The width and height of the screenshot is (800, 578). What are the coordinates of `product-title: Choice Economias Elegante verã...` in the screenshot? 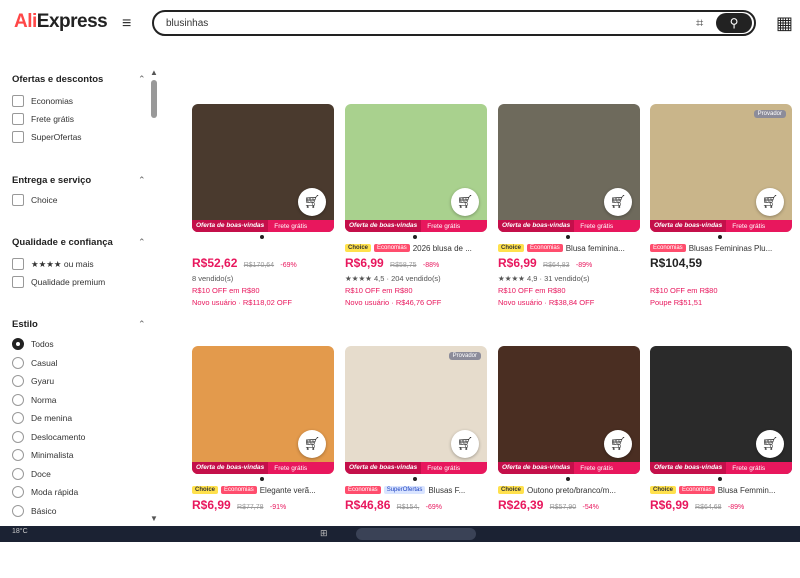 It's located at (263, 490).